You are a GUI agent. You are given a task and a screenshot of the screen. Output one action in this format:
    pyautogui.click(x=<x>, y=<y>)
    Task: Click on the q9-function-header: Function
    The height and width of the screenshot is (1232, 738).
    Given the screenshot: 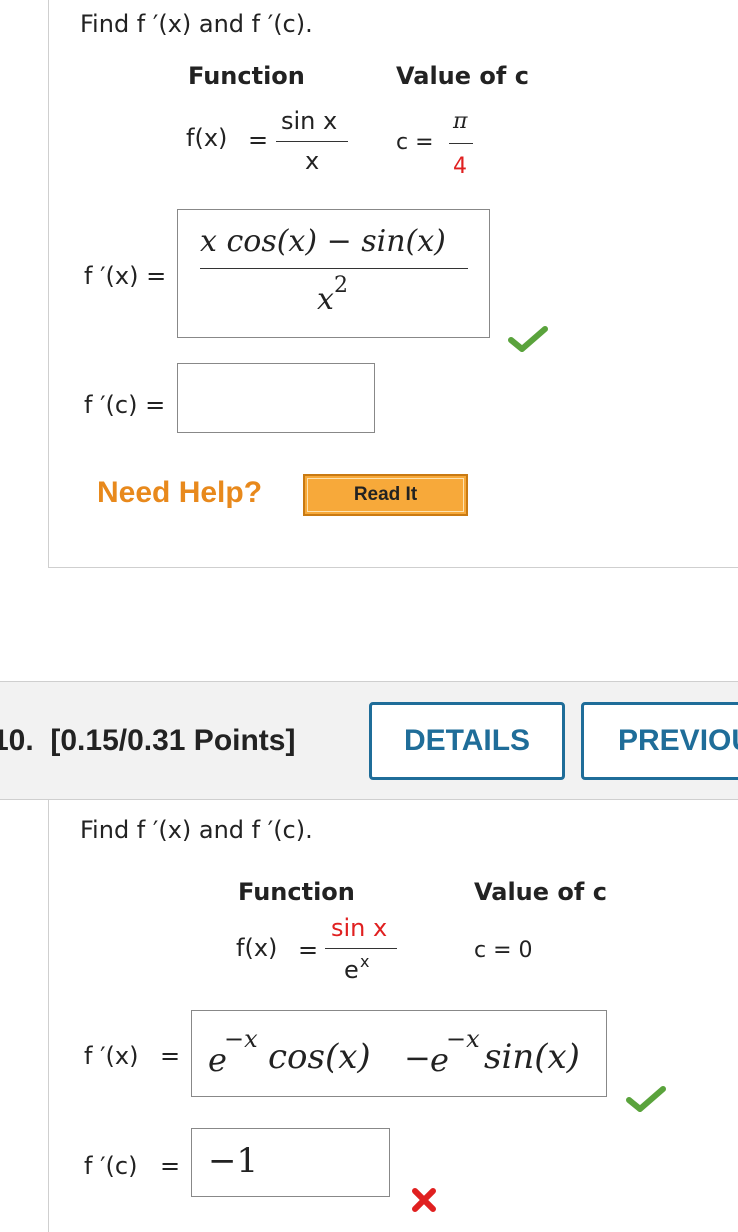 What is the action you would take?
    pyautogui.click(x=246, y=76)
    